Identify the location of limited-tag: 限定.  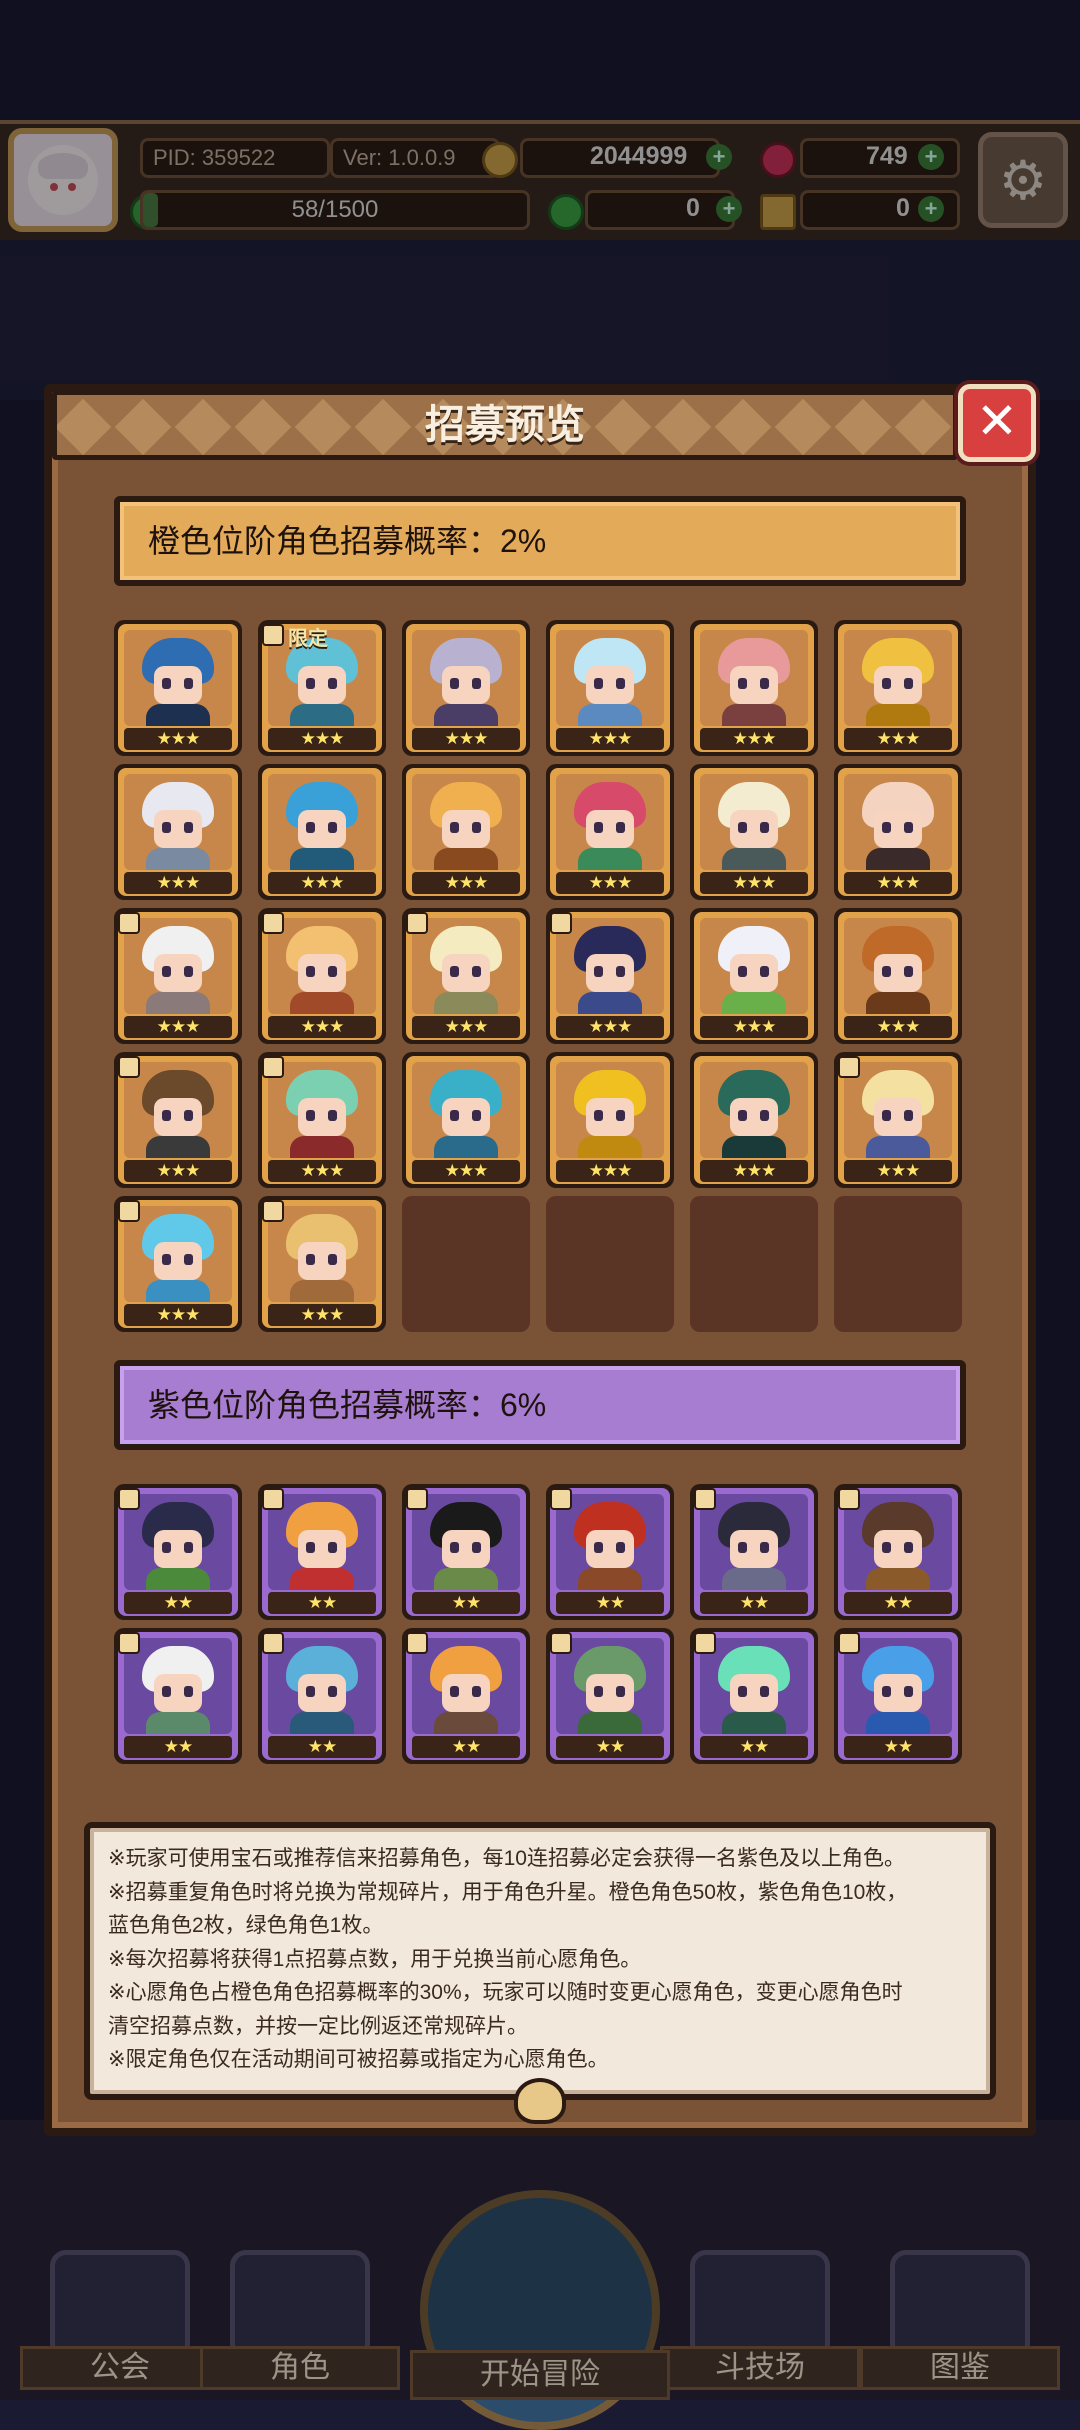
(308, 639).